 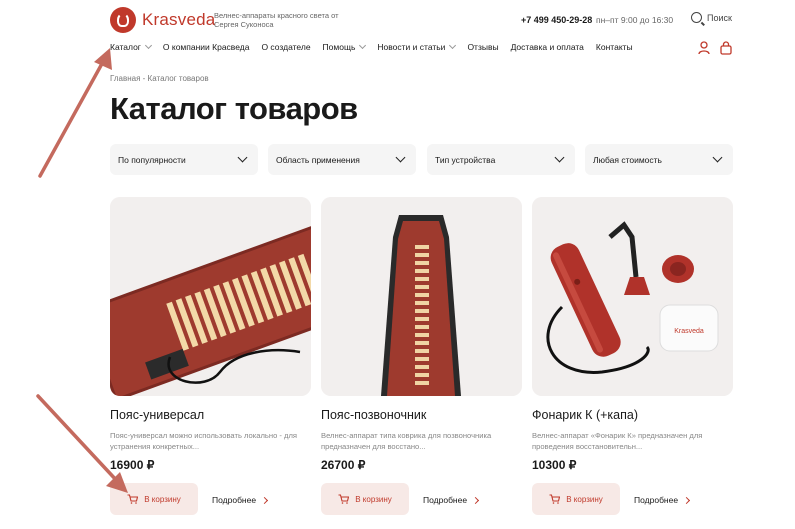 I want to click on nav-label: Отзывы, so click(x=483, y=47).